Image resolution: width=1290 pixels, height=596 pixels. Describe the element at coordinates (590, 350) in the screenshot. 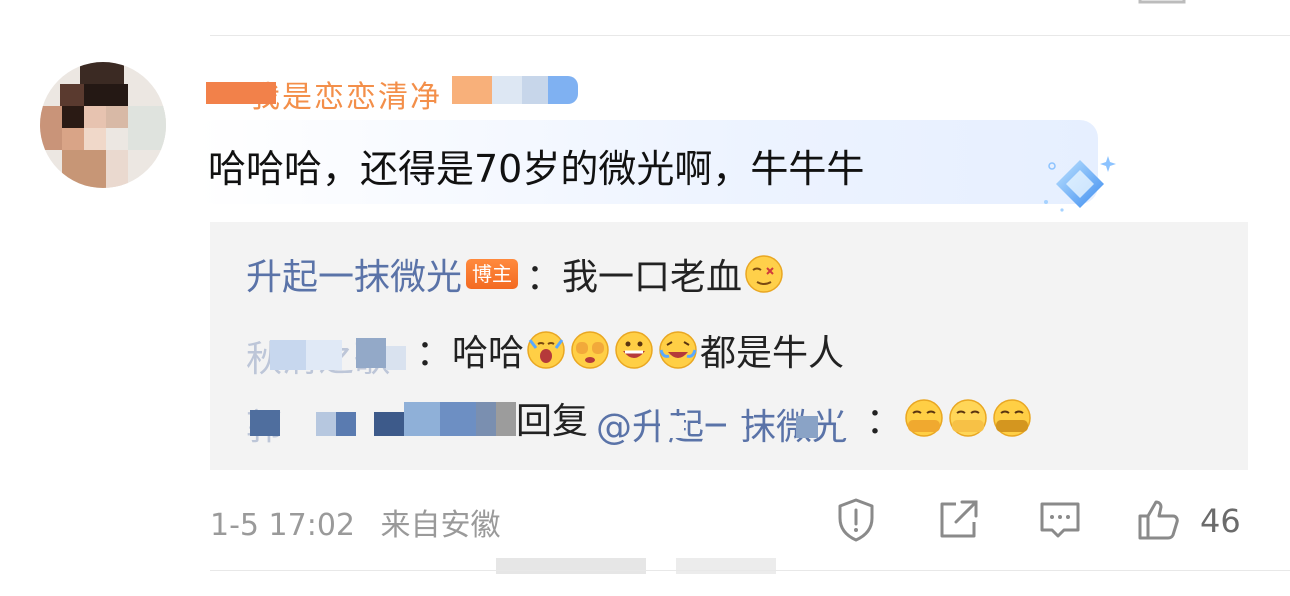

I see `covering-eyes-emoji-icon` at that location.